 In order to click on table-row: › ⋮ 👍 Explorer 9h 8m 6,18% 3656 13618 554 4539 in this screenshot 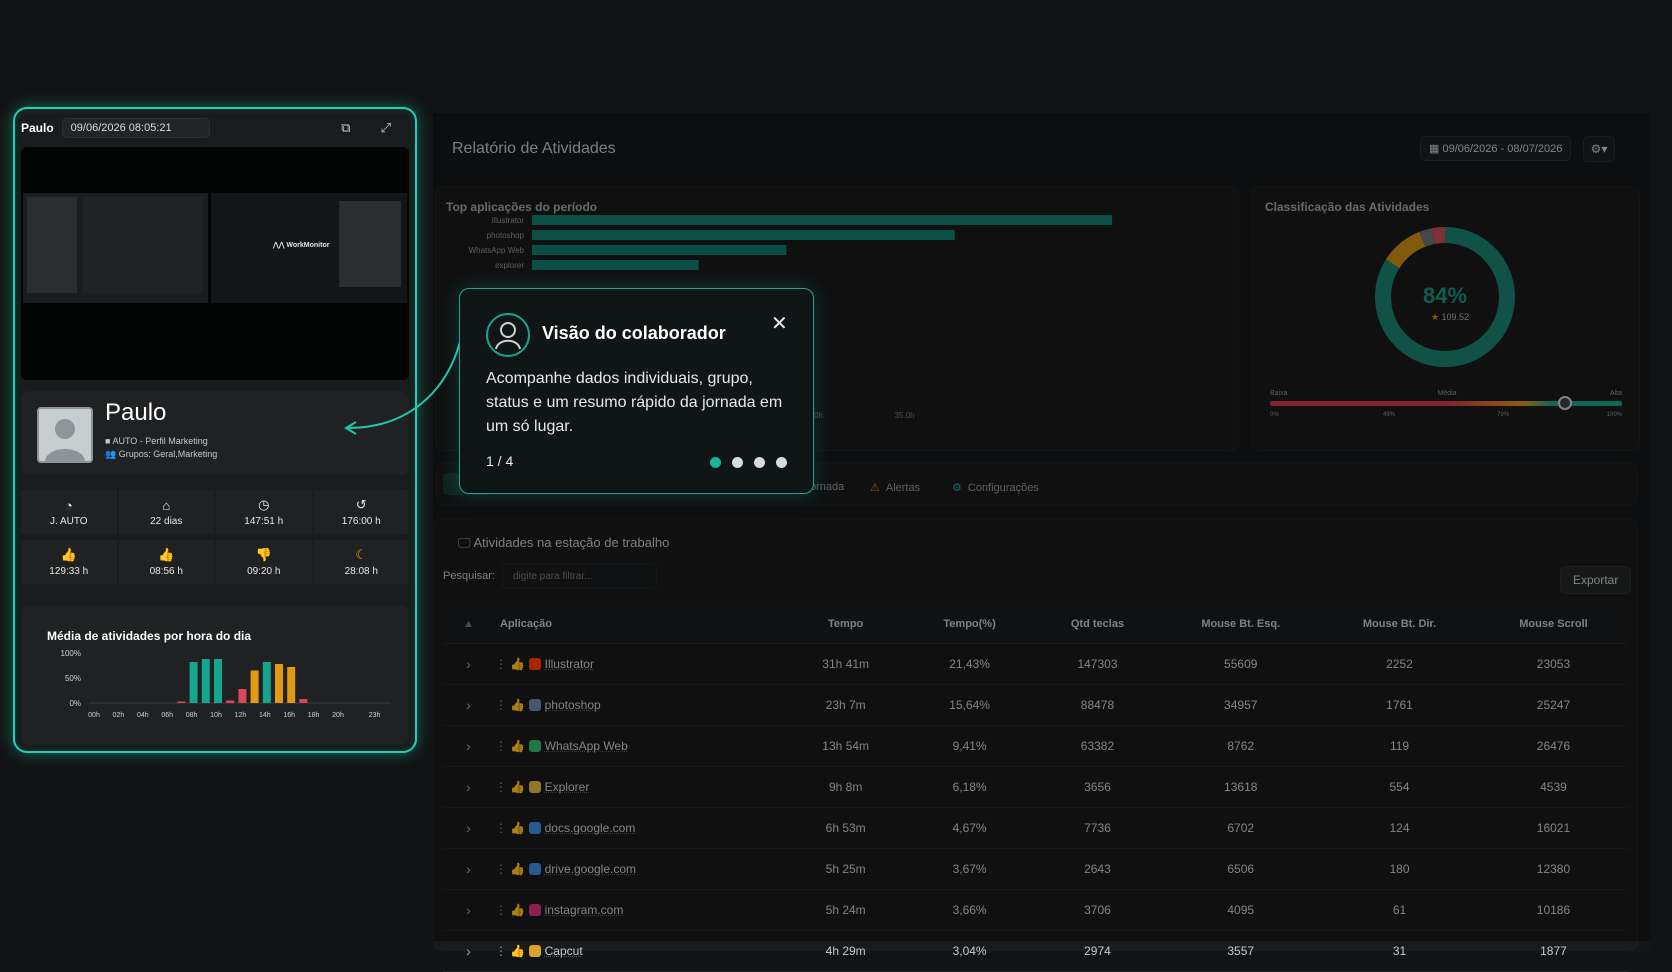, I will do `click(1035, 787)`.